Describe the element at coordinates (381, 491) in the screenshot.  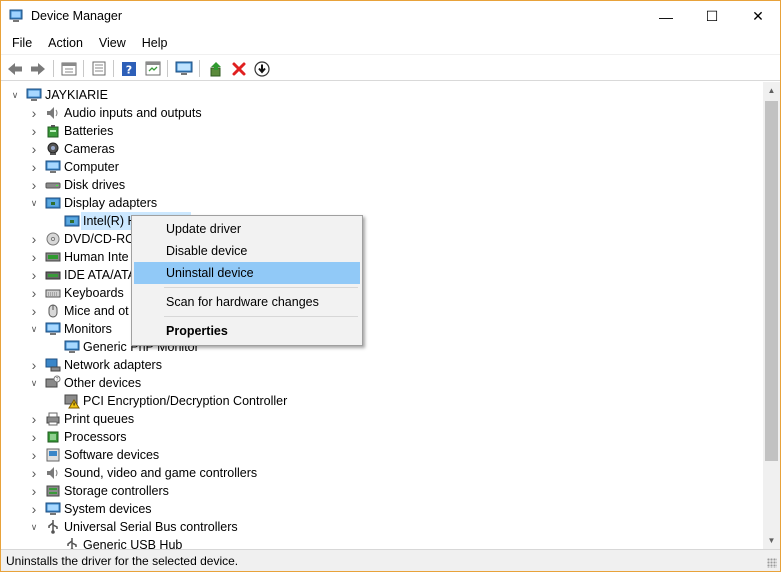
I see `tree-category: › Storage controllers` at that location.